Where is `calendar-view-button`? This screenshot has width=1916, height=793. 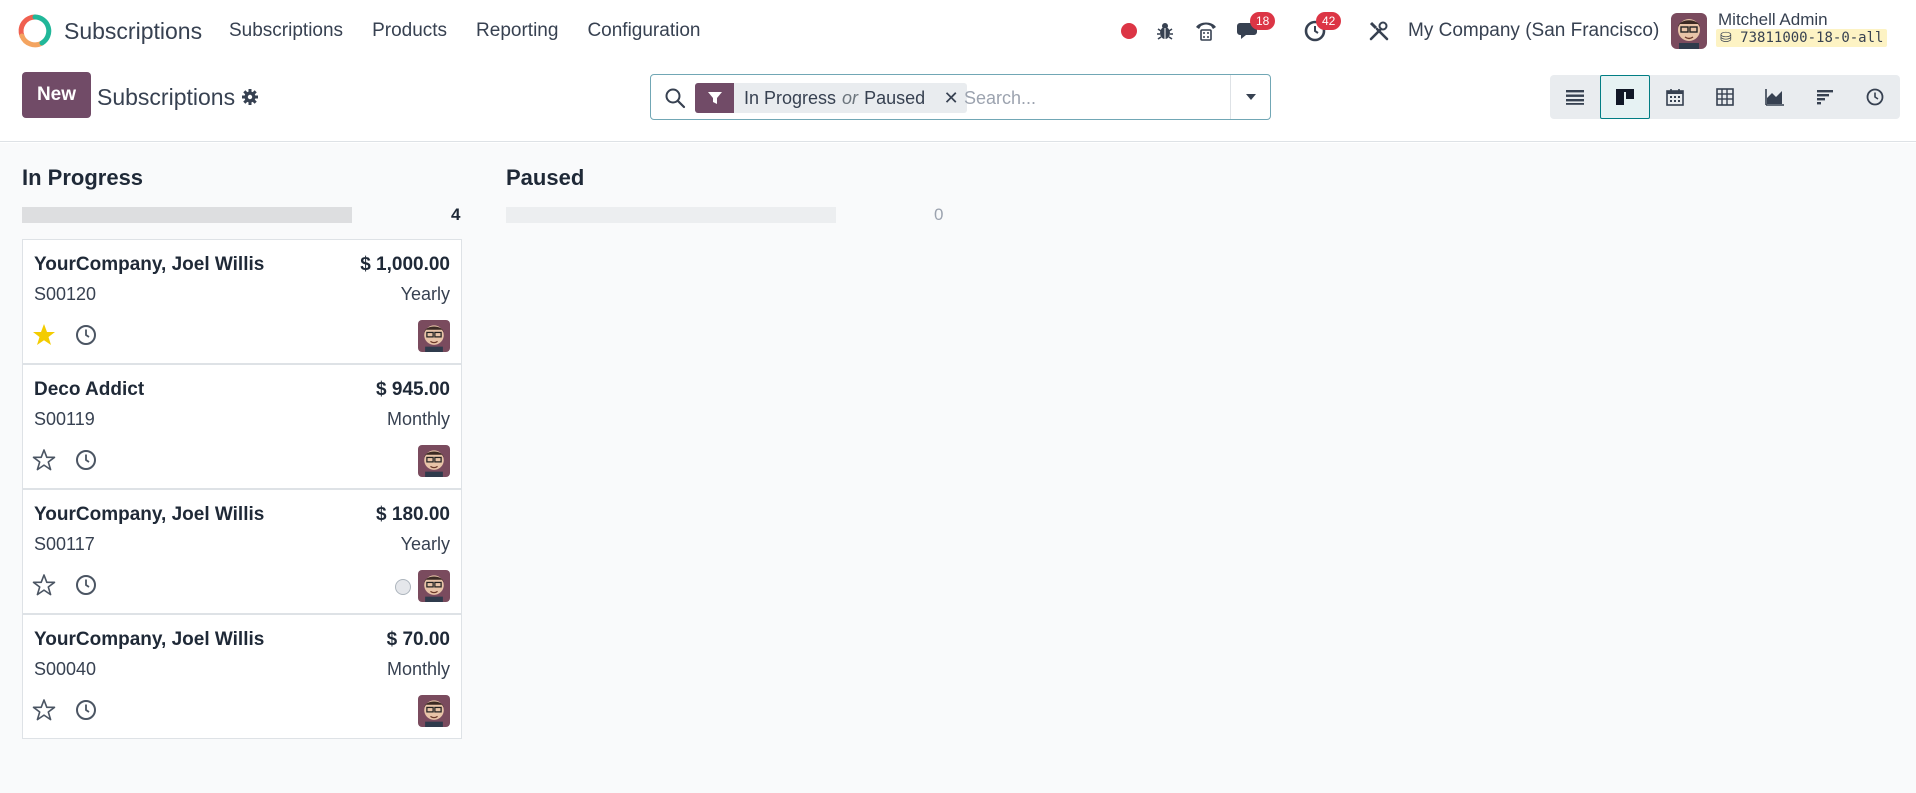 calendar-view-button is located at coordinates (1675, 97).